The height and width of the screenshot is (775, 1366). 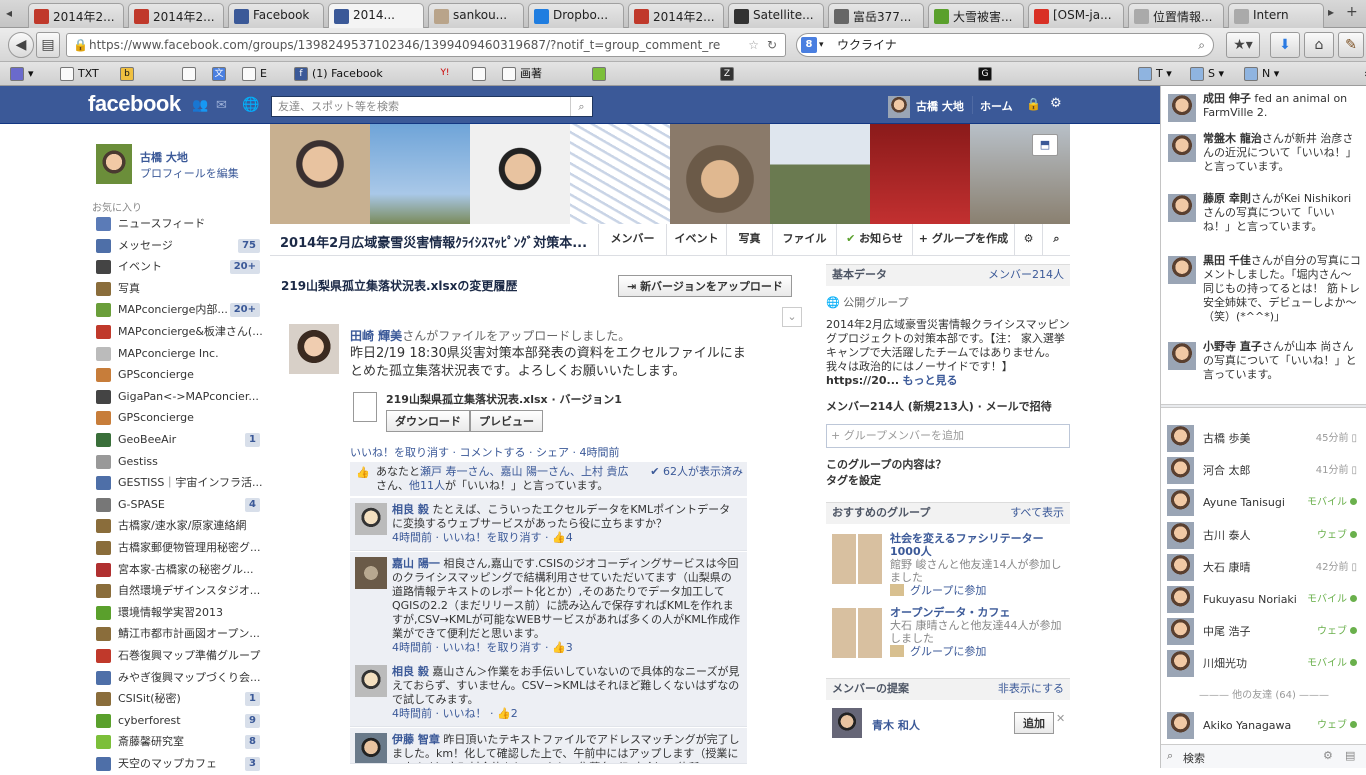 I want to click on sidebar-item: 環境情報学実習2013, so click(x=179, y=614).